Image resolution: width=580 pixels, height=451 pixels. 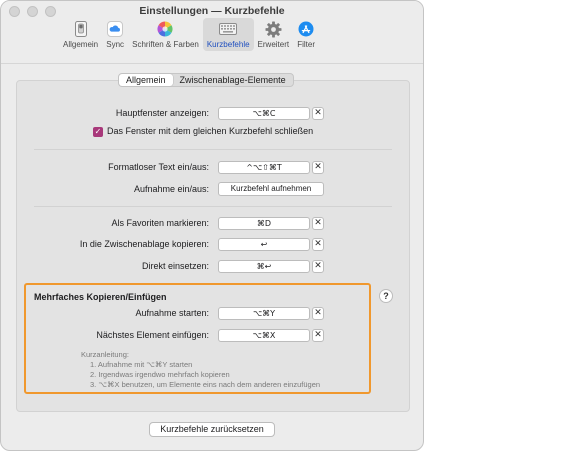 I want to click on recording-label: Aufnahme ein/aus:, so click(x=171, y=189).